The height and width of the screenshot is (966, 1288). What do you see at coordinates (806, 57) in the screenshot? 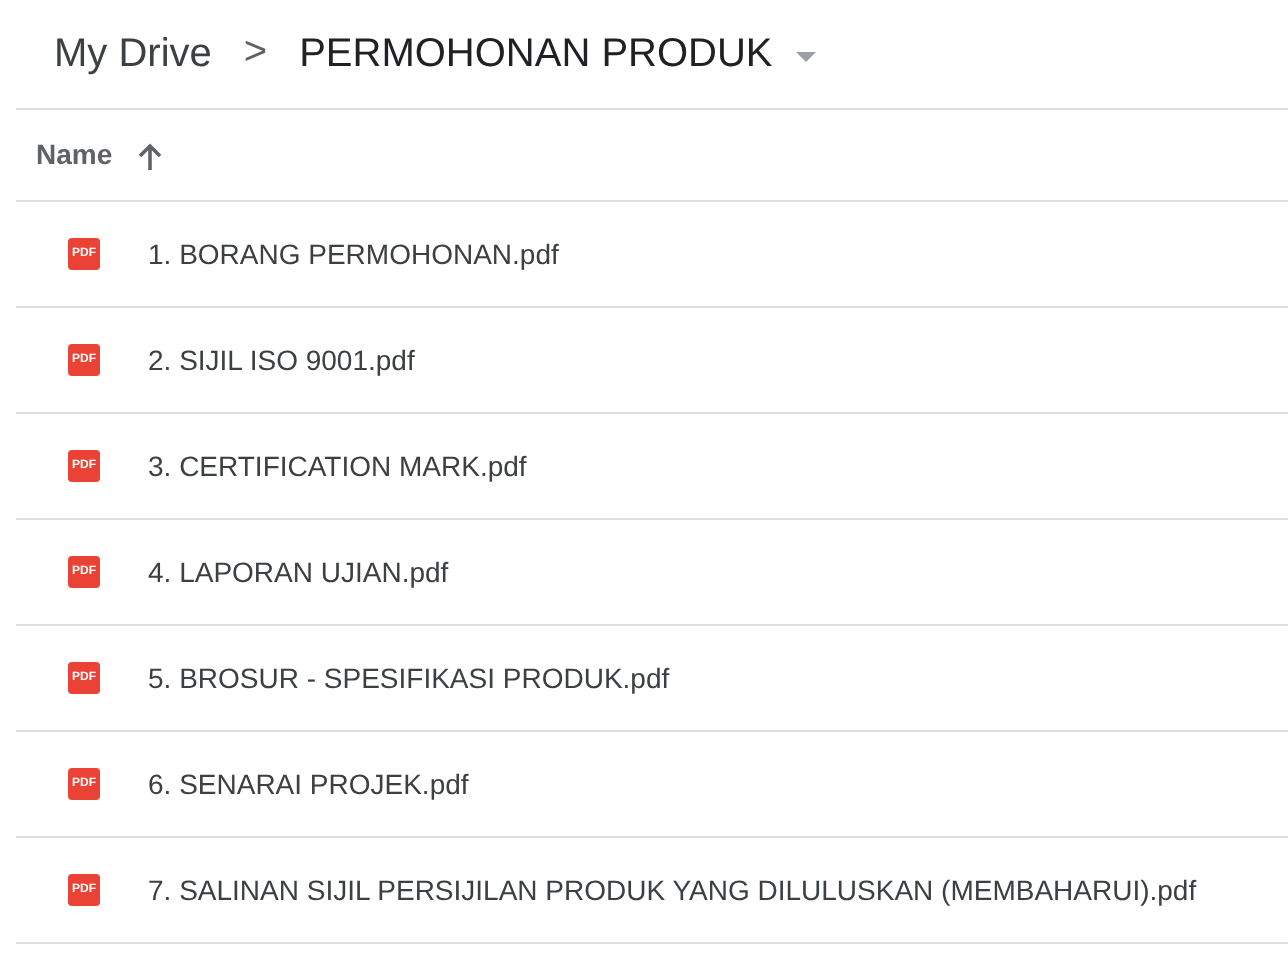
I see `dropdown-caret-icon` at bounding box center [806, 57].